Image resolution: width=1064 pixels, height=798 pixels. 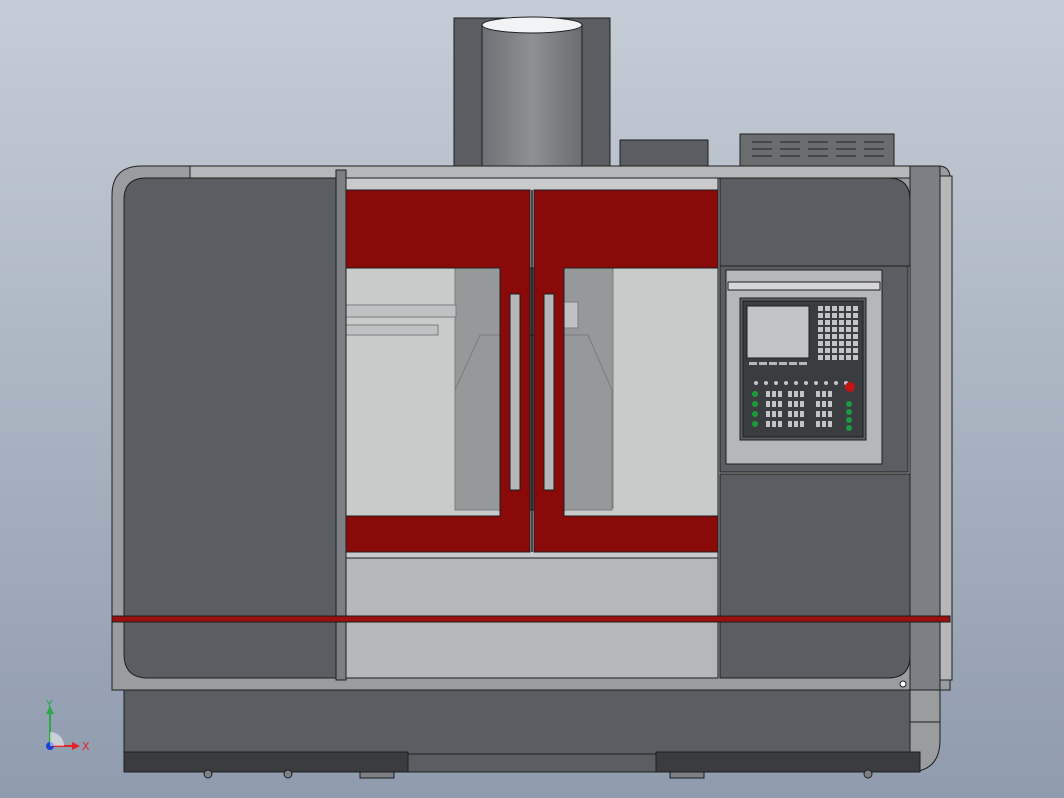 What do you see at coordinates (850, 387) in the screenshot?
I see `emergency-stop-button` at bounding box center [850, 387].